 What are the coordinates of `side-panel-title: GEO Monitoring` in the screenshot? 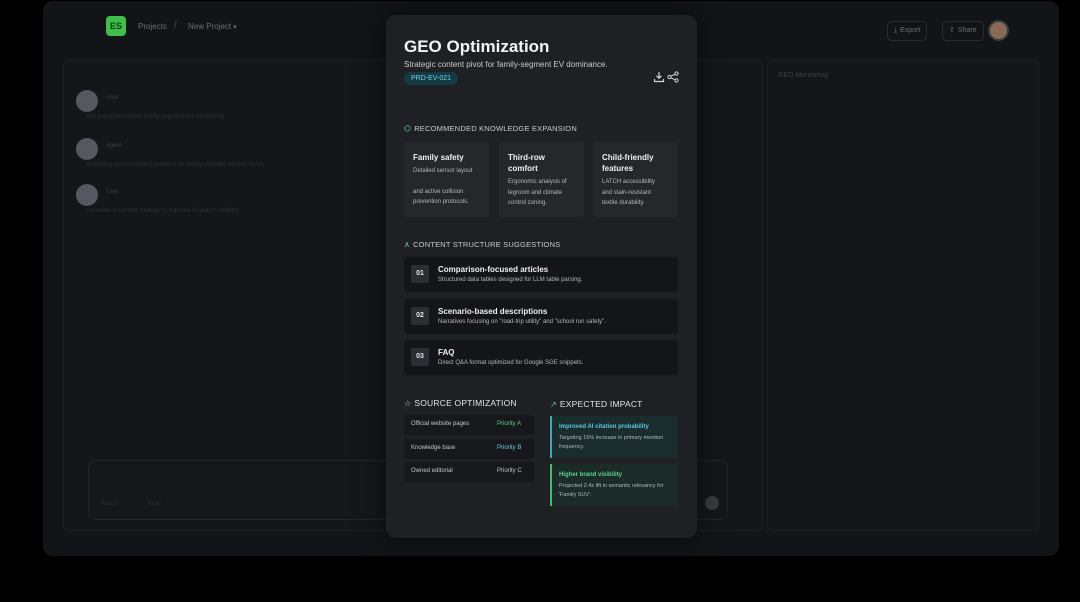 It's located at (803, 75).